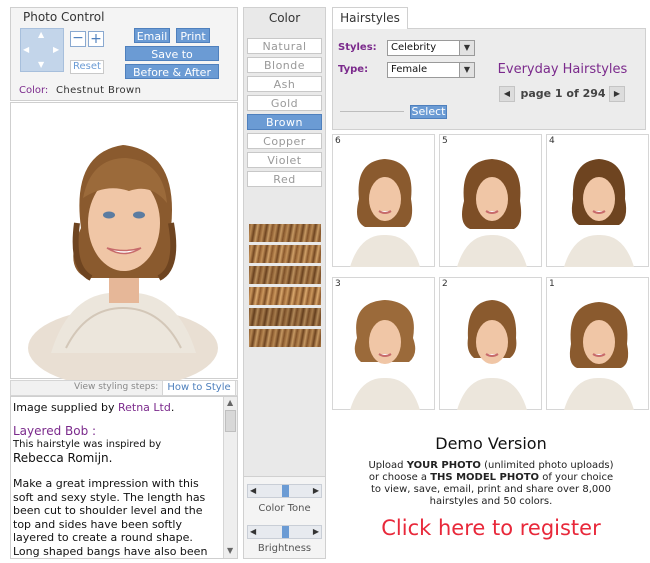 This screenshot has width=650, height=563. I want to click on styles-select: Celebrity ▼, so click(431, 48).